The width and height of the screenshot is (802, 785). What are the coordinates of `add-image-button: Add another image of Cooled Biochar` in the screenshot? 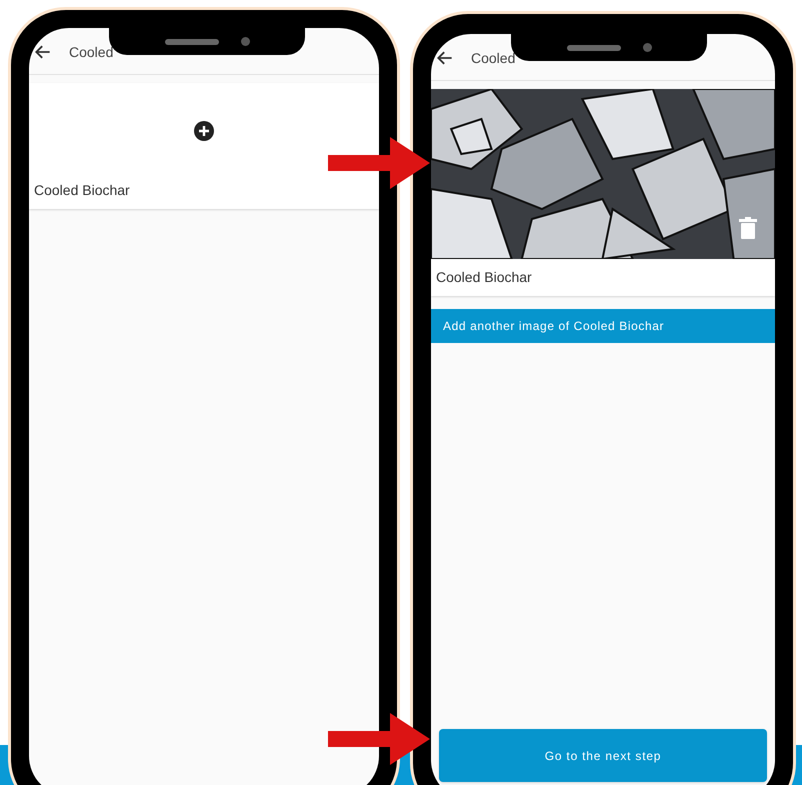 It's located at (603, 326).